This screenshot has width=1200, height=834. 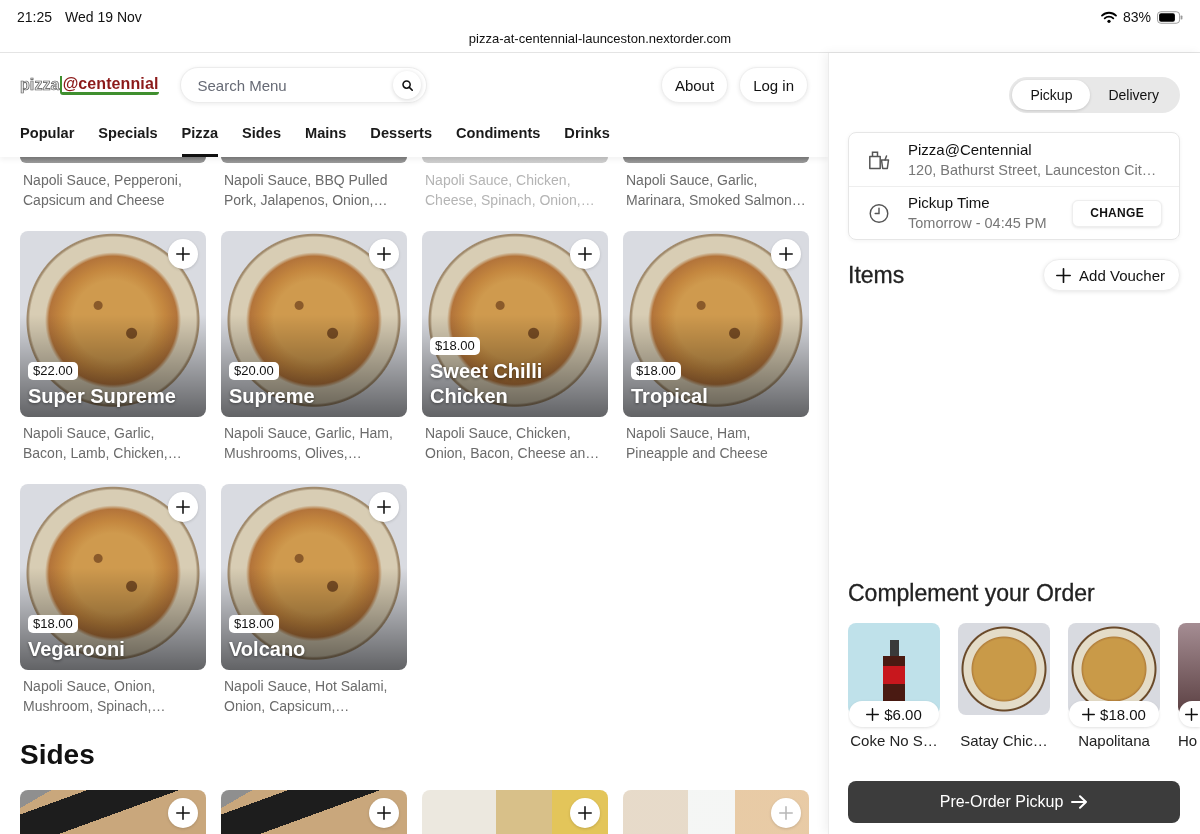 I want to click on item-name: Vegarooni, so click(x=76, y=649).